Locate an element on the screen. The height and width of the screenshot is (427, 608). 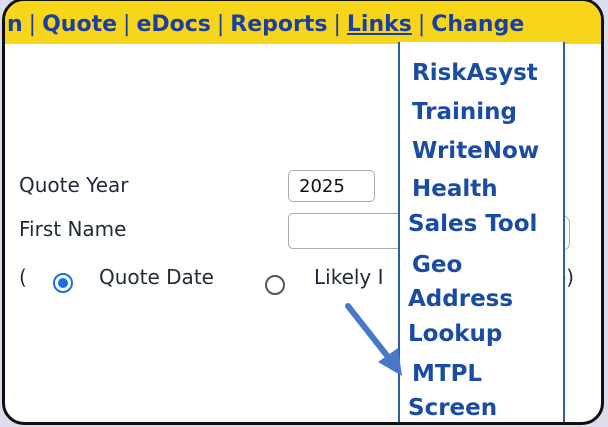
likely-label: Likely I is located at coordinates (349, 277).